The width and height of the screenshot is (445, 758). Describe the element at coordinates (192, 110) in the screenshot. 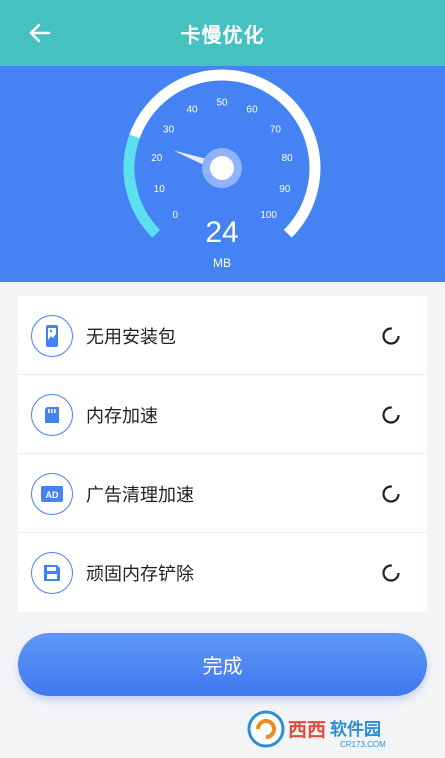

I see `gauge-tick-label: 40` at that location.